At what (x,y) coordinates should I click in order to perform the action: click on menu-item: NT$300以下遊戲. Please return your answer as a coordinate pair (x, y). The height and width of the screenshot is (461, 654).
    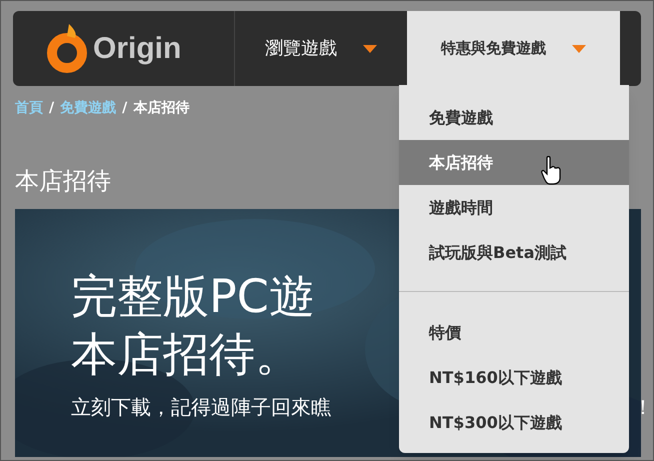
    Looking at the image, I should click on (514, 422).